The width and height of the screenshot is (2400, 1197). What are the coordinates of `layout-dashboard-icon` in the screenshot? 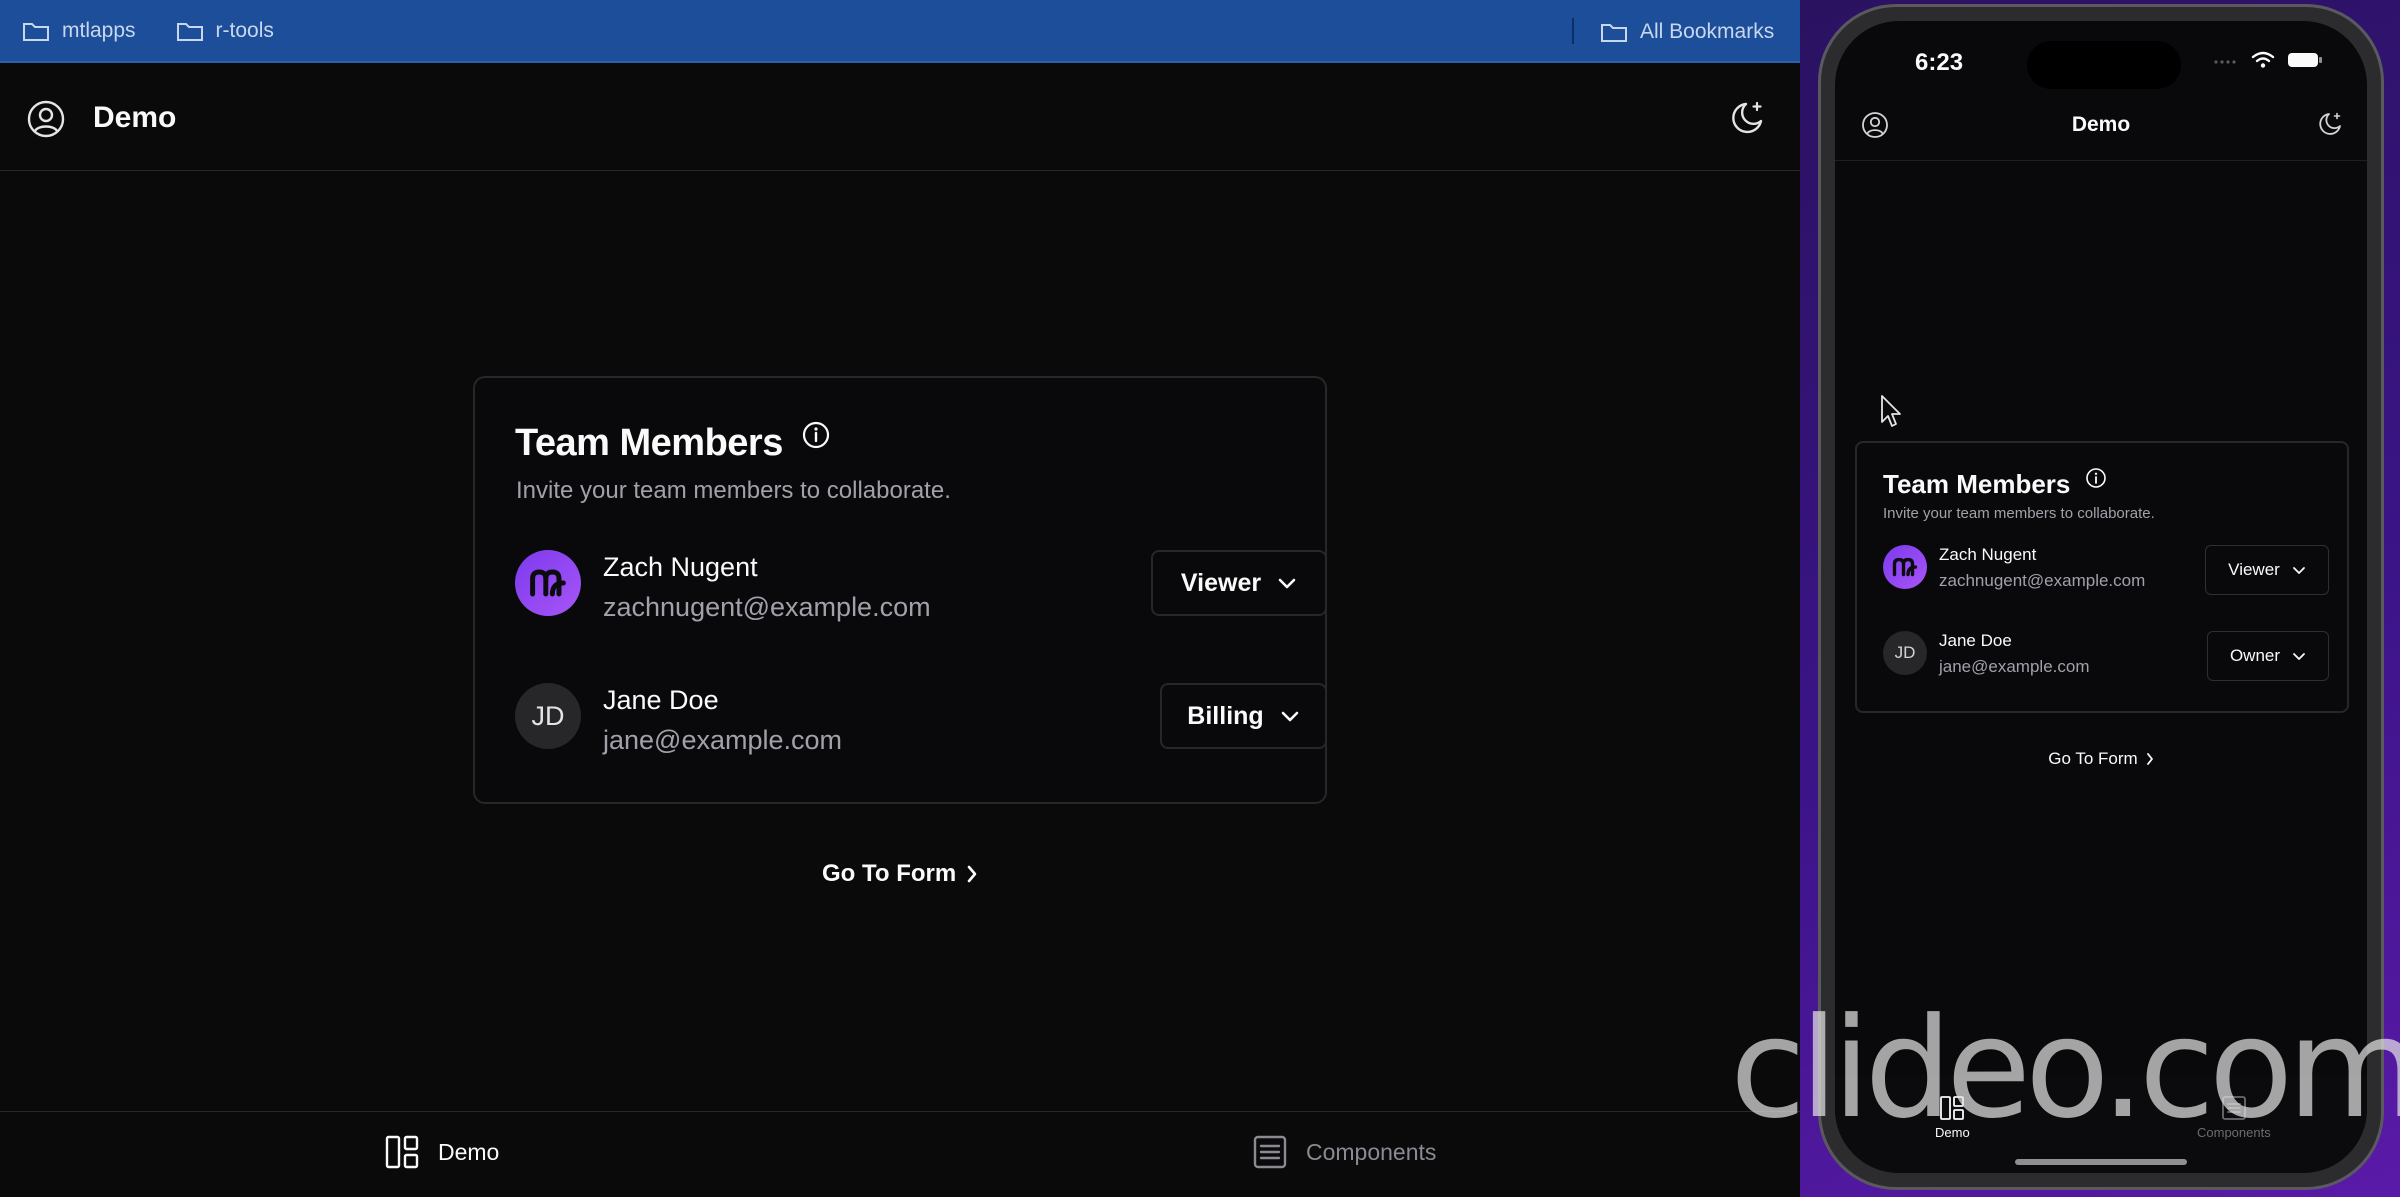 It's located at (402, 1152).